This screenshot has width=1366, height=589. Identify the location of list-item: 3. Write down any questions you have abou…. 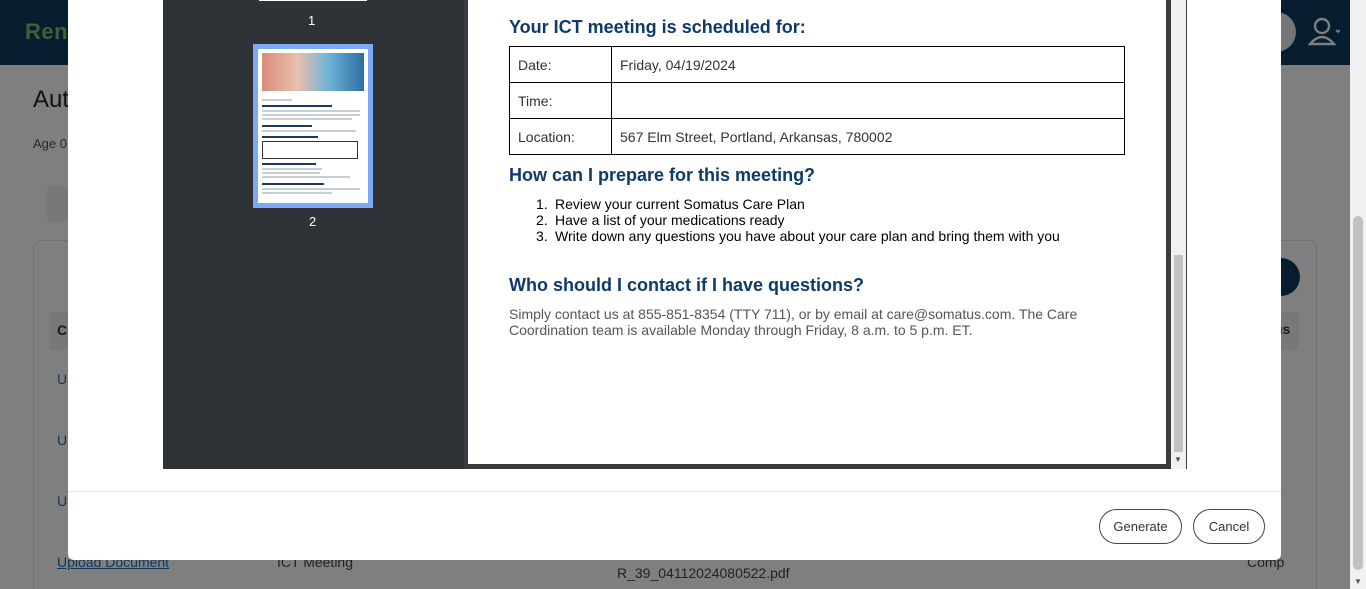
(798, 236).